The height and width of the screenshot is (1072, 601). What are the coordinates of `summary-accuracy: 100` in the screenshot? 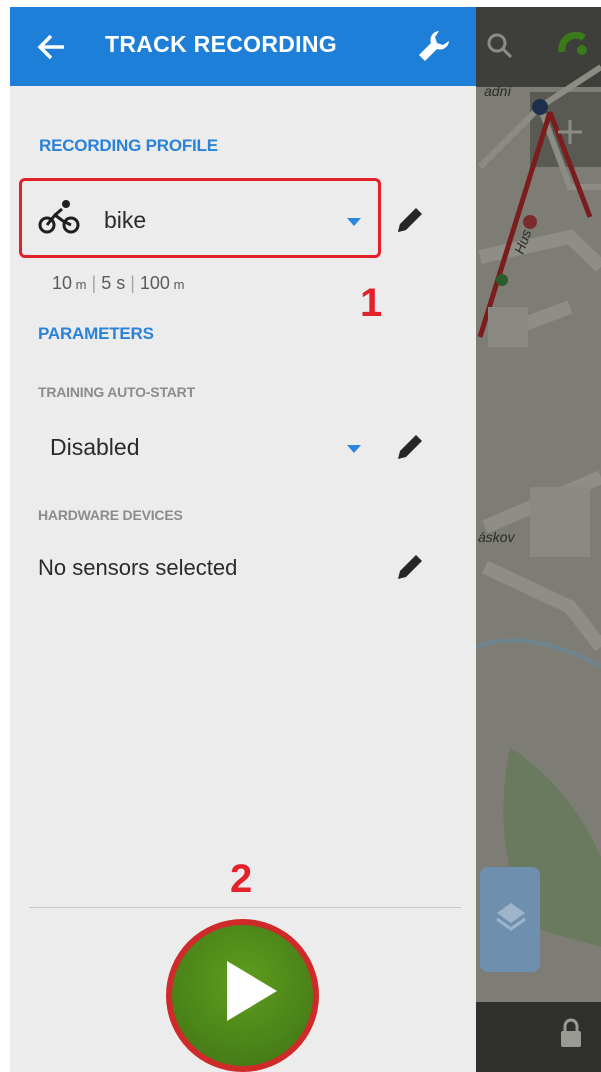 It's located at (154, 283).